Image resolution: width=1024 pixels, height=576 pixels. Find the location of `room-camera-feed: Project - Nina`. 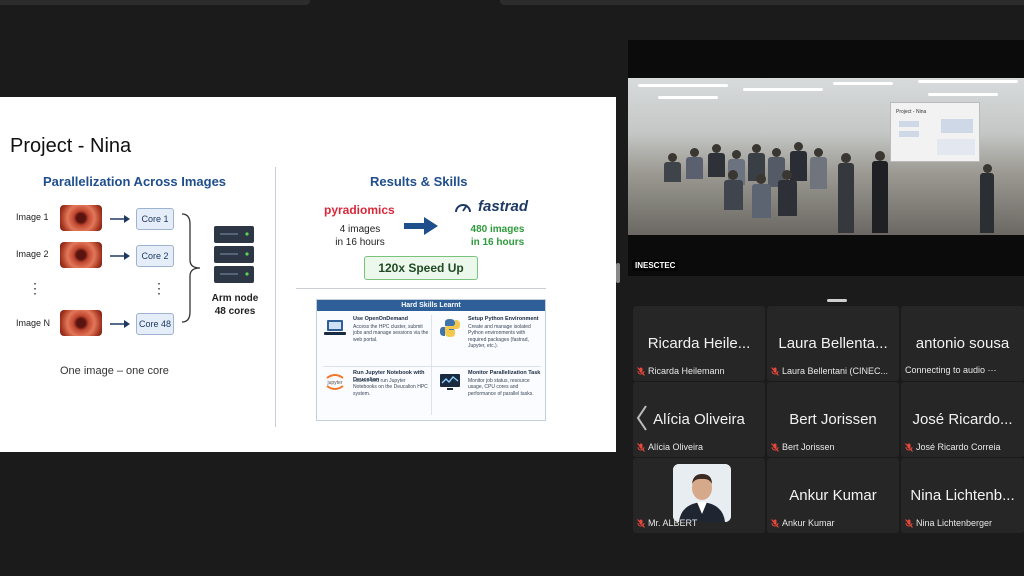

room-camera-feed: Project - Nina is located at coordinates (826, 156).